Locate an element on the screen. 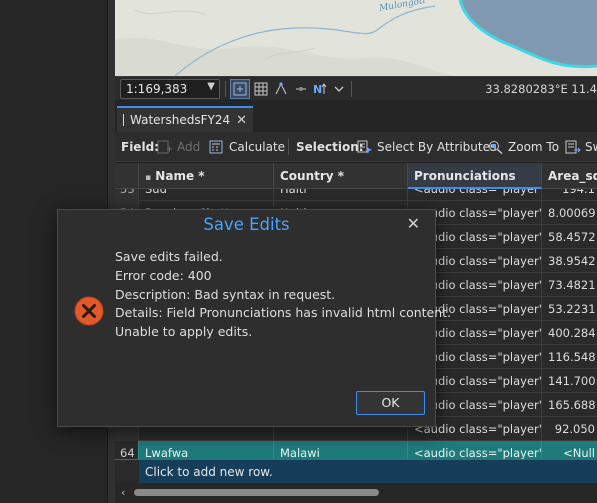 The width and height of the screenshot is (597, 503). area-cell: 58.4572 is located at coordinates (569, 237).